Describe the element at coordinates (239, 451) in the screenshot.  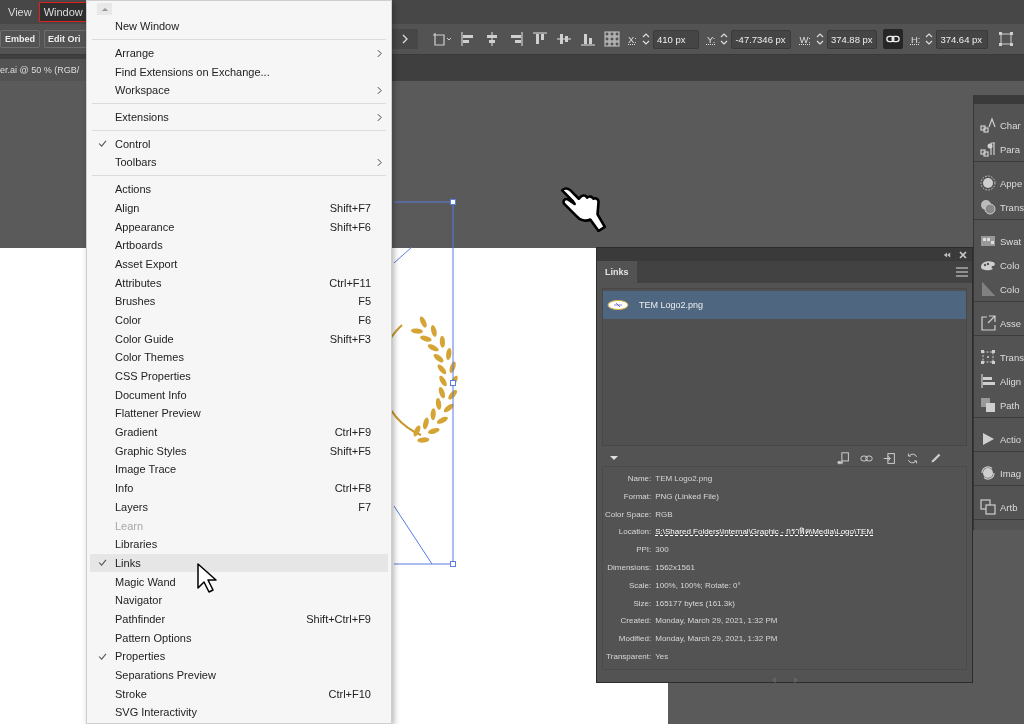
I see `menu-item: Graphic Styles Shift+F5` at that location.